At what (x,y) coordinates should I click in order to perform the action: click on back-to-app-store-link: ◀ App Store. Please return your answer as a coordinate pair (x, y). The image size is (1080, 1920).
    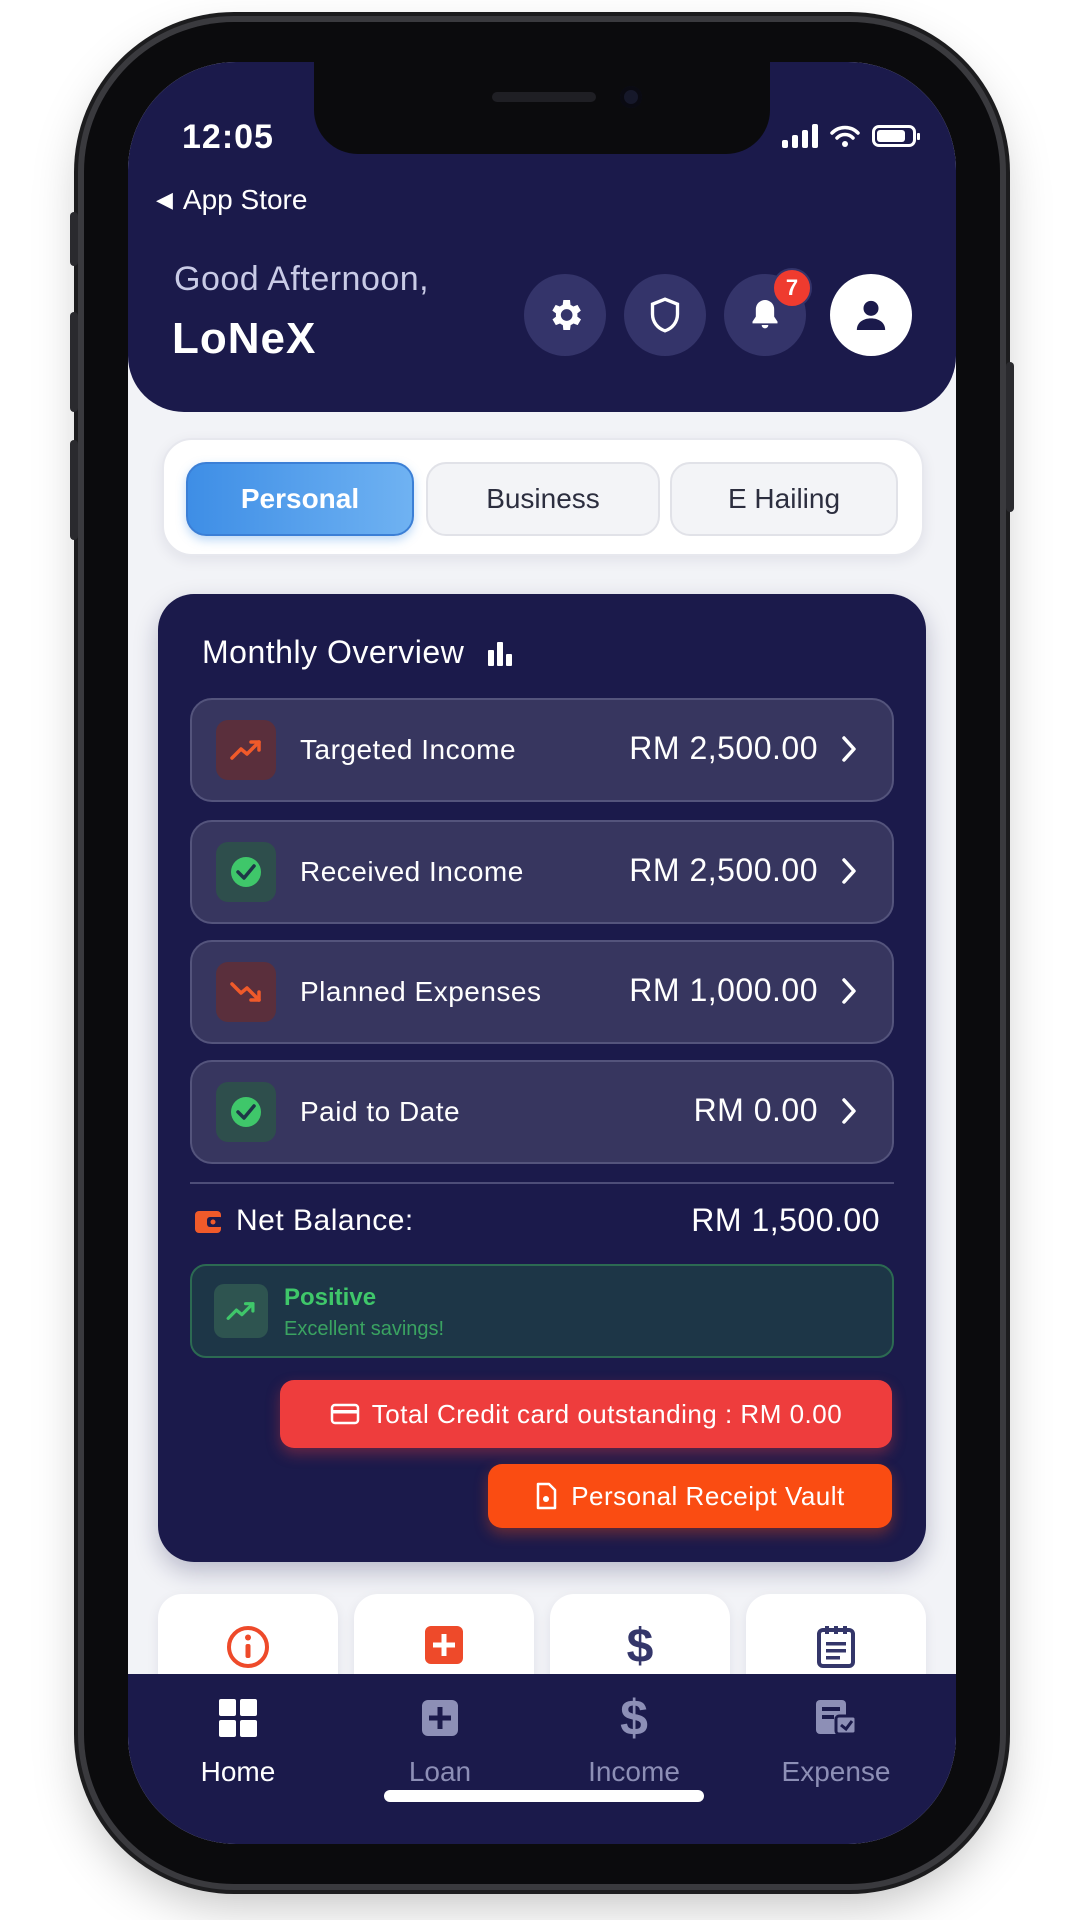
    Looking at the image, I should click on (231, 200).